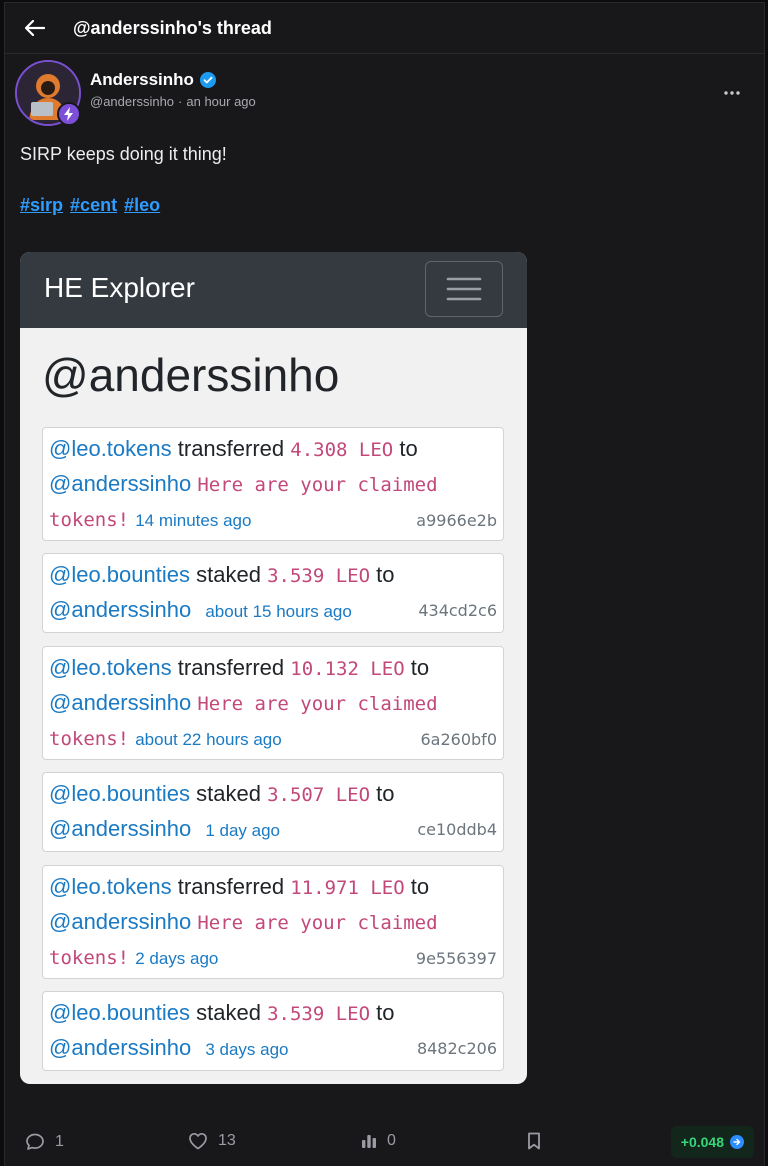 The image size is (768, 1166). I want to click on author-name: Anderssinho, so click(153, 80).